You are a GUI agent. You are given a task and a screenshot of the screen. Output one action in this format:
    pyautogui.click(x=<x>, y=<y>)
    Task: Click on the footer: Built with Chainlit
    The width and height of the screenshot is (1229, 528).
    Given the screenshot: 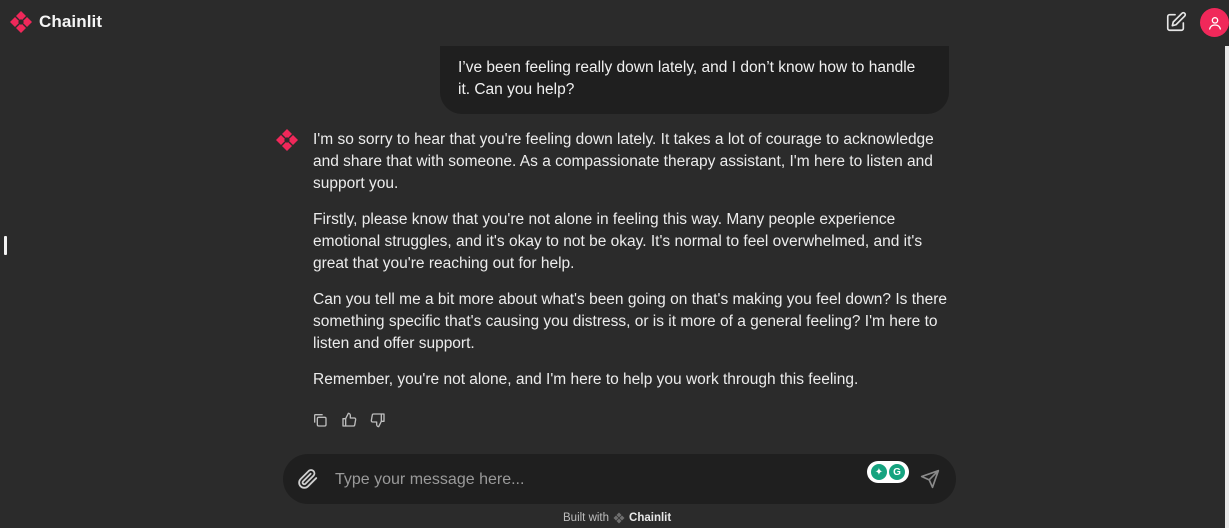 What is the action you would take?
    pyautogui.click(x=617, y=518)
    